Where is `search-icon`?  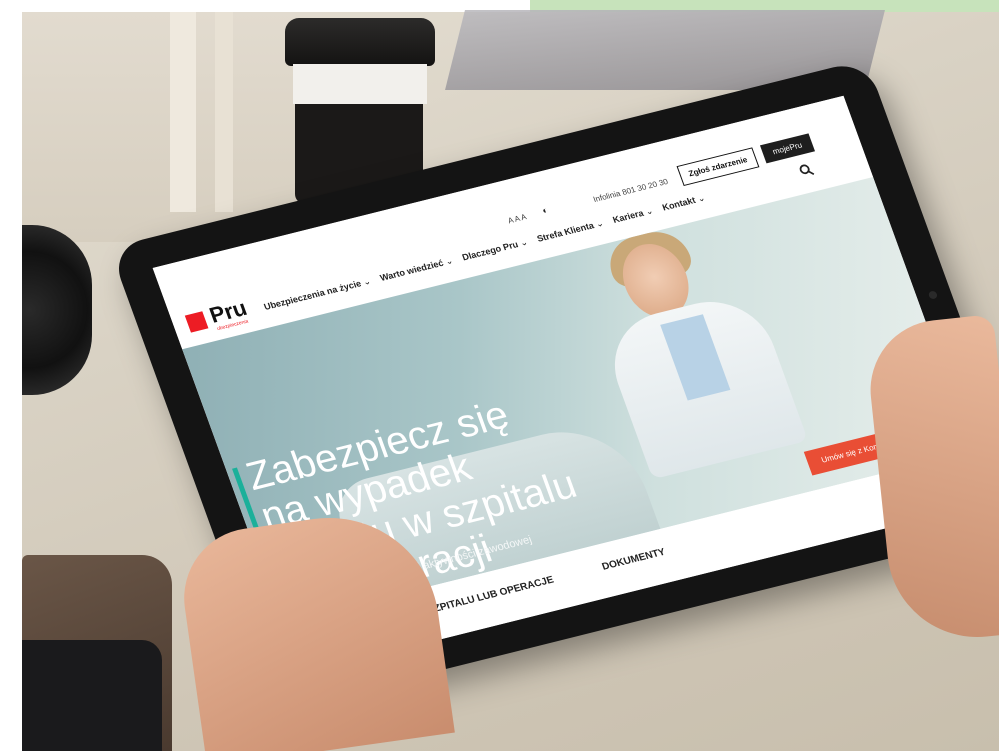
search-icon is located at coordinates (806, 170).